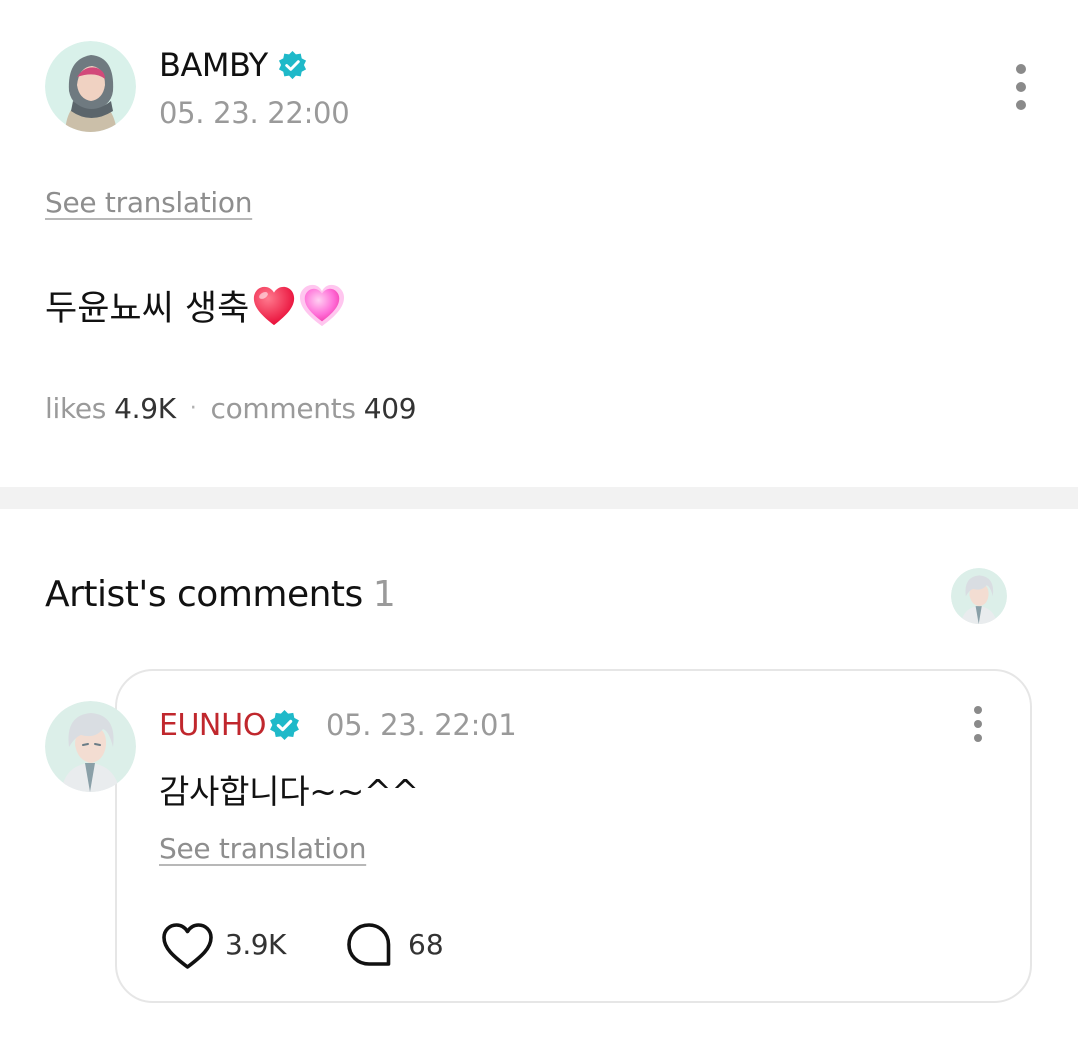 This screenshot has width=1078, height=1041. I want to click on likes-label: likes, so click(76, 408).